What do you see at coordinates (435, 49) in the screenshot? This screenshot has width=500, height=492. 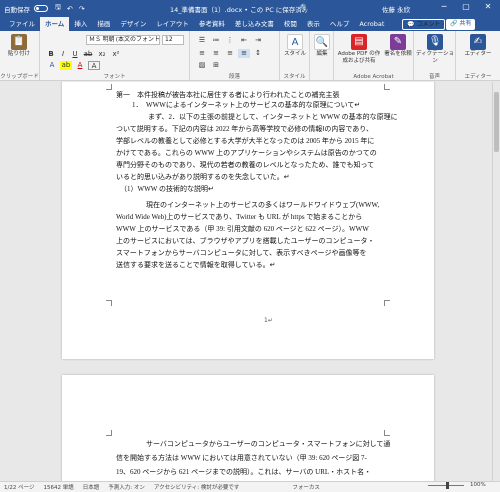 I see `dictate-button: 🎙 ディクテーション` at bounding box center [435, 49].